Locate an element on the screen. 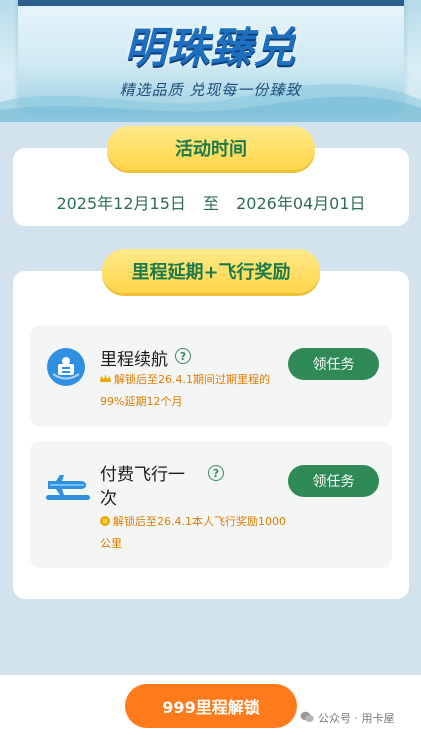  end-date: 2026年04月01日 is located at coordinates (301, 203).